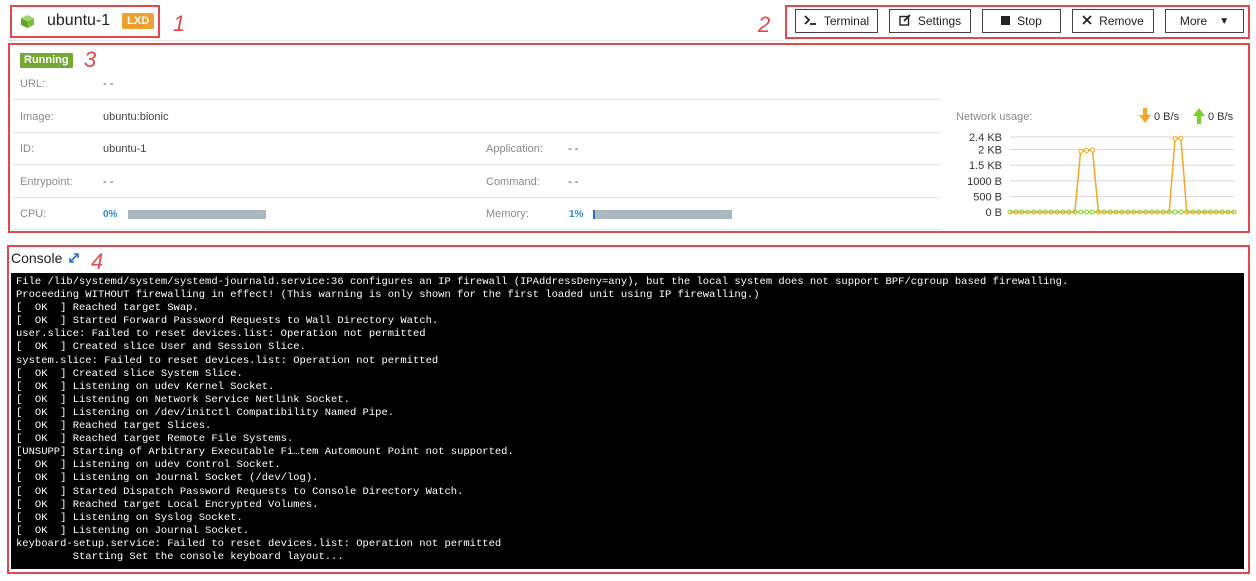 Image resolution: width=1256 pixels, height=581 pixels. What do you see at coordinates (1029, 21) in the screenshot?
I see `stop-button-label: Stop` at bounding box center [1029, 21].